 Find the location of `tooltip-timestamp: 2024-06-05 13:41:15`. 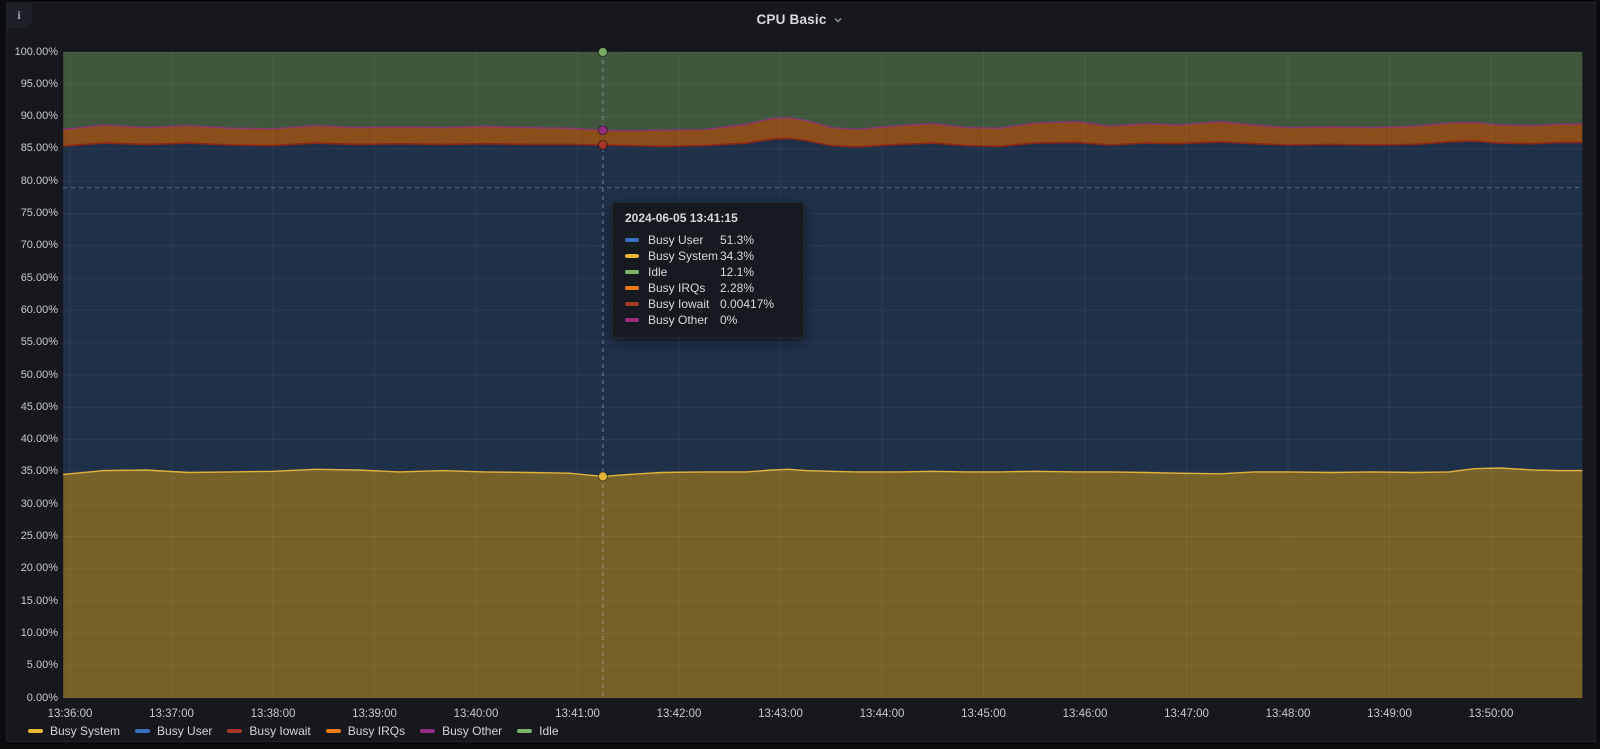

tooltip-timestamp: 2024-06-05 13:41:15 is located at coordinates (681, 218).